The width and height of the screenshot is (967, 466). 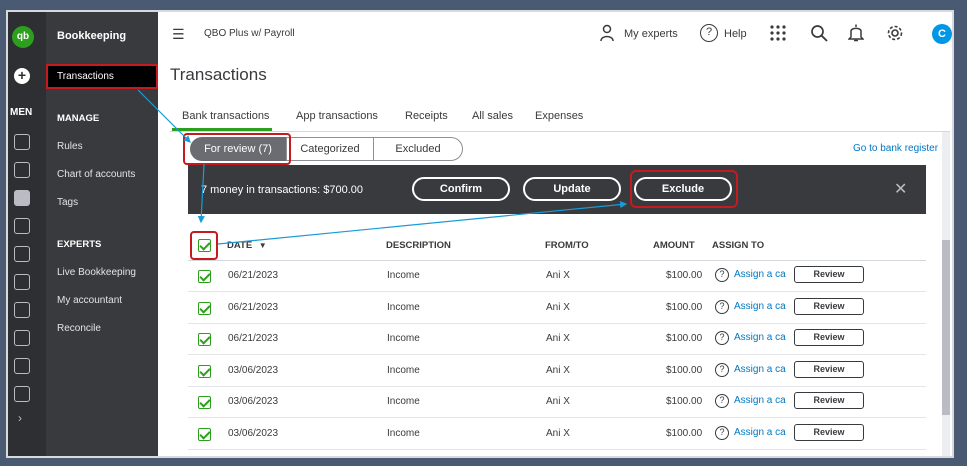 What do you see at coordinates (422, 223) in the screenshot?
I see `arrow-select-all-to-exclude` at bounding box center [422, 223].